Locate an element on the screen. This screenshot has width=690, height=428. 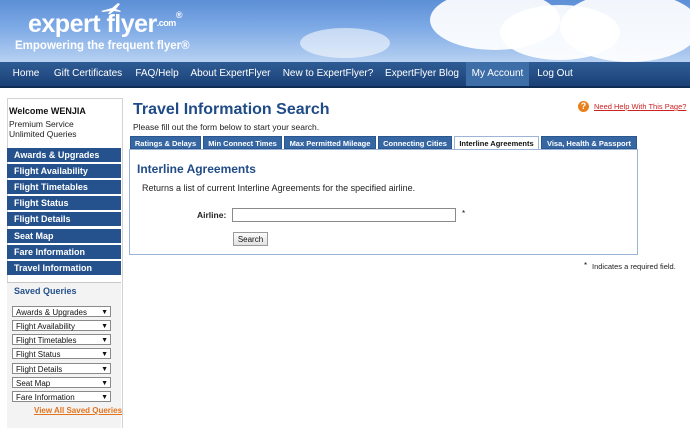
airline-input is located at coordinates (344, 215).